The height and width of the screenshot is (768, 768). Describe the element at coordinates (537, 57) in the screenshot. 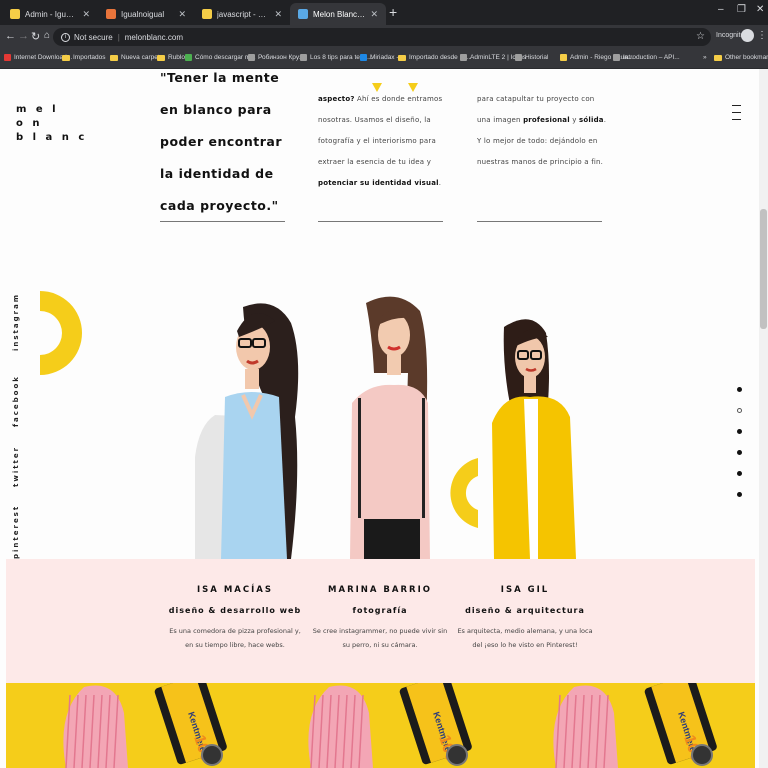

I see `bookmark-label: Historial` at that location.